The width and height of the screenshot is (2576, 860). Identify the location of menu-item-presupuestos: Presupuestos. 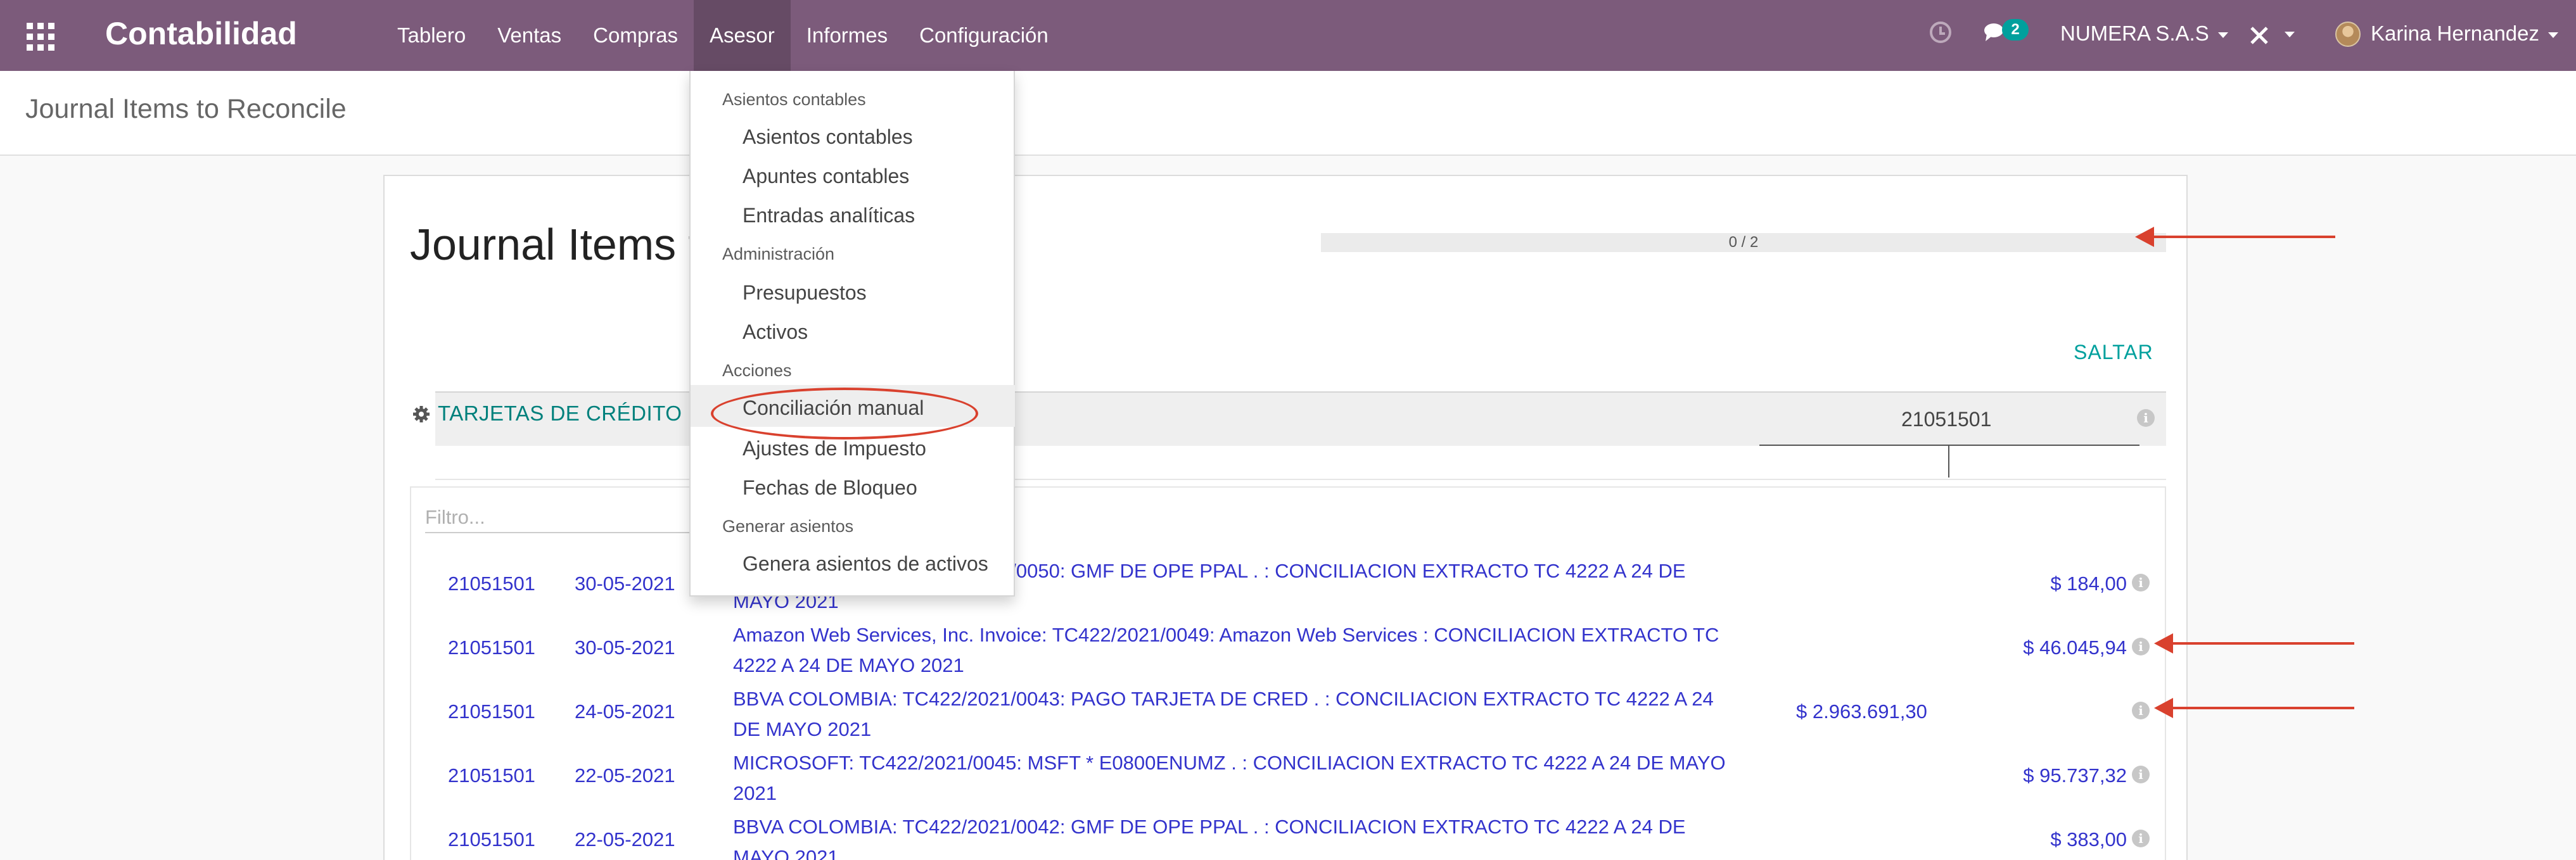
(805, 293).